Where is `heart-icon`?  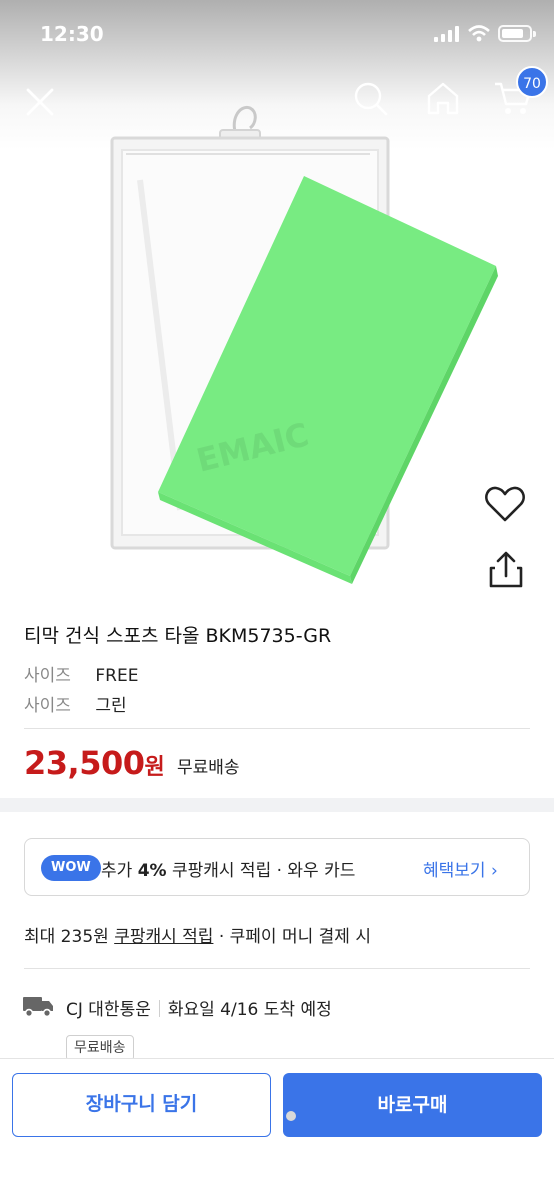 heart-icon is located at coordinates (505, 504).